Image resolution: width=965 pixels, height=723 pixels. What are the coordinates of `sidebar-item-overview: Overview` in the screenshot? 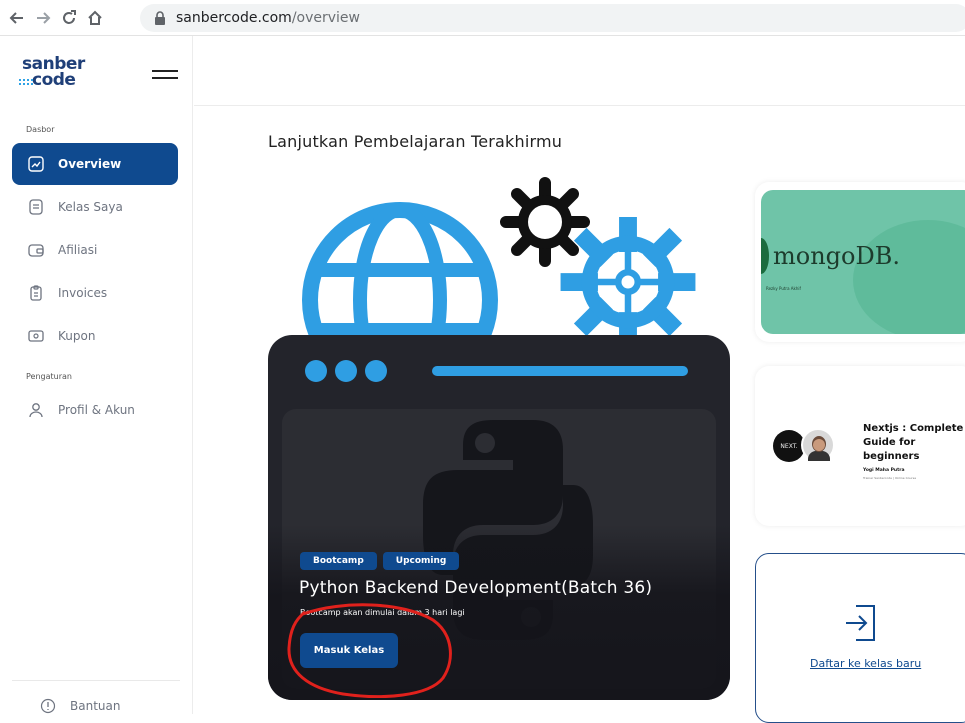 It's located at (95, 164).